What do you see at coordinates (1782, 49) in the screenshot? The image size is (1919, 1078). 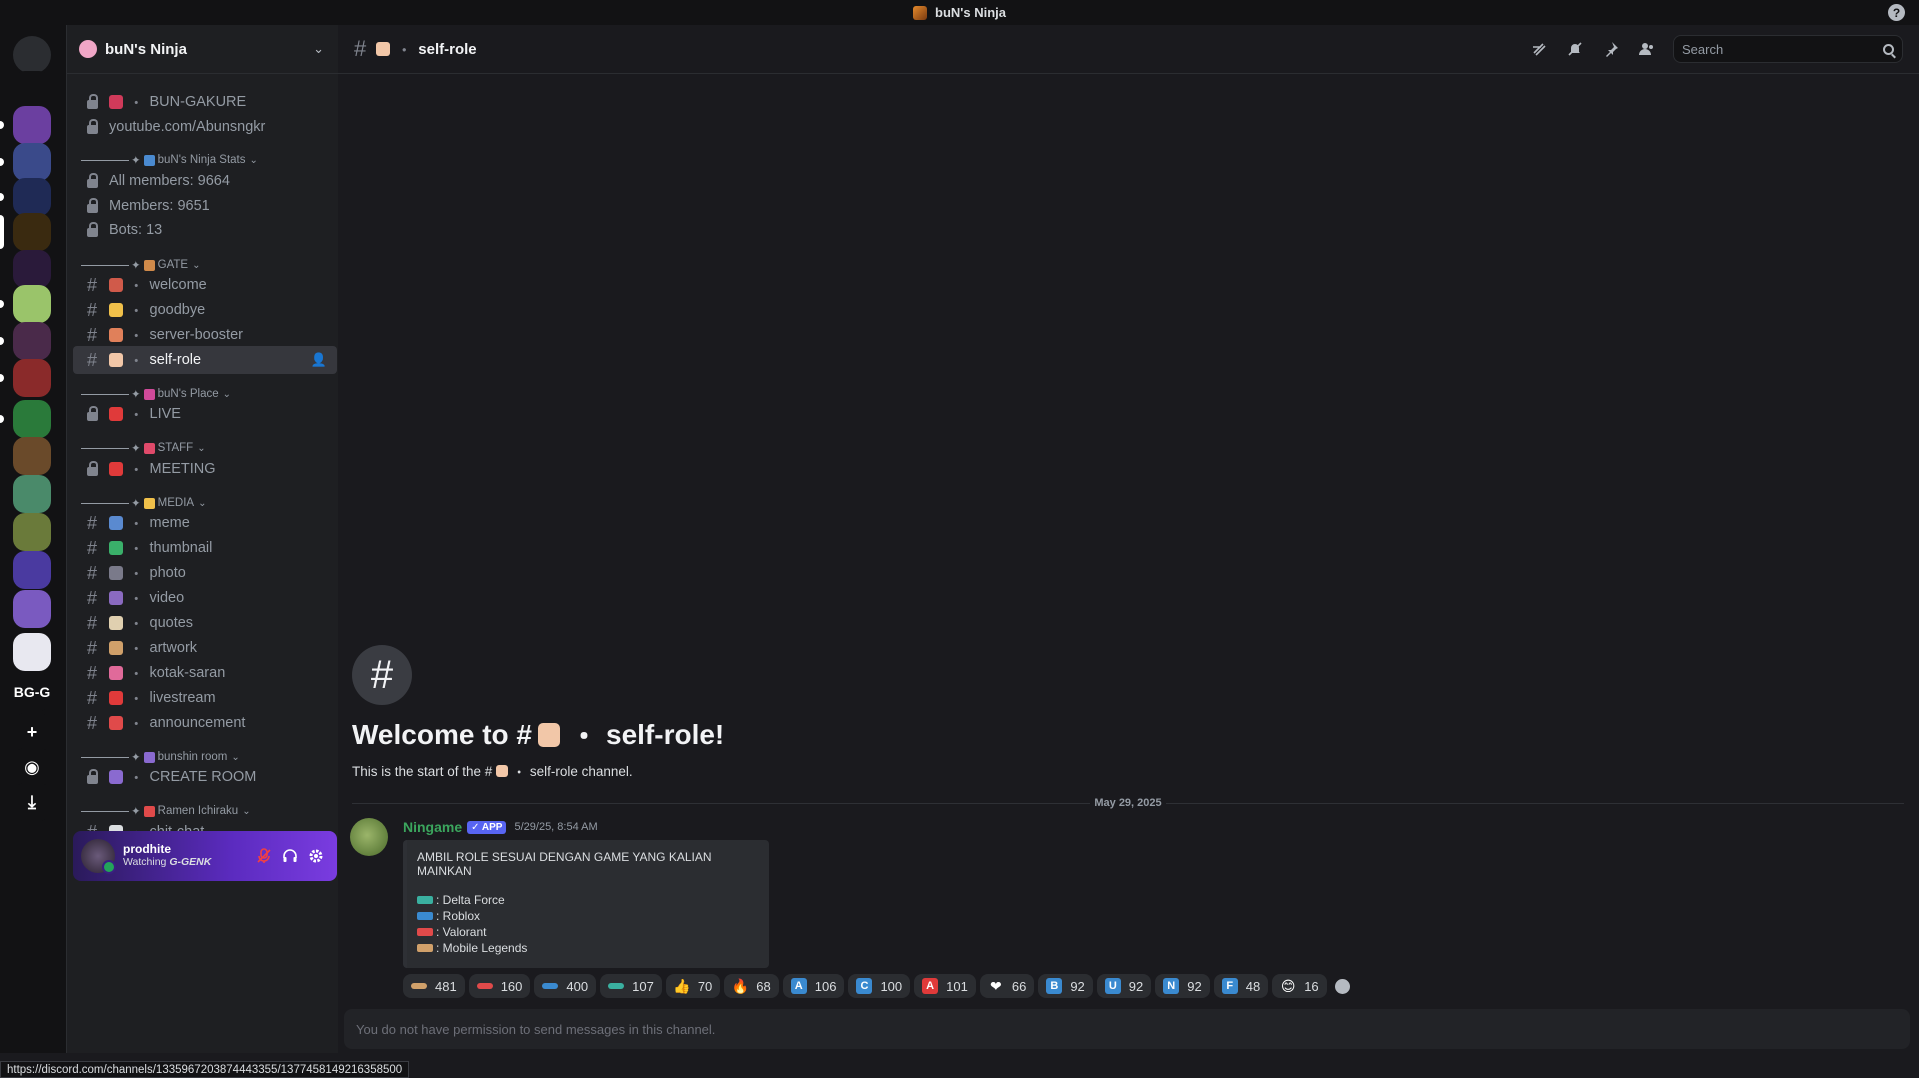 I see `search-input` at bounding box center [1782, 49].